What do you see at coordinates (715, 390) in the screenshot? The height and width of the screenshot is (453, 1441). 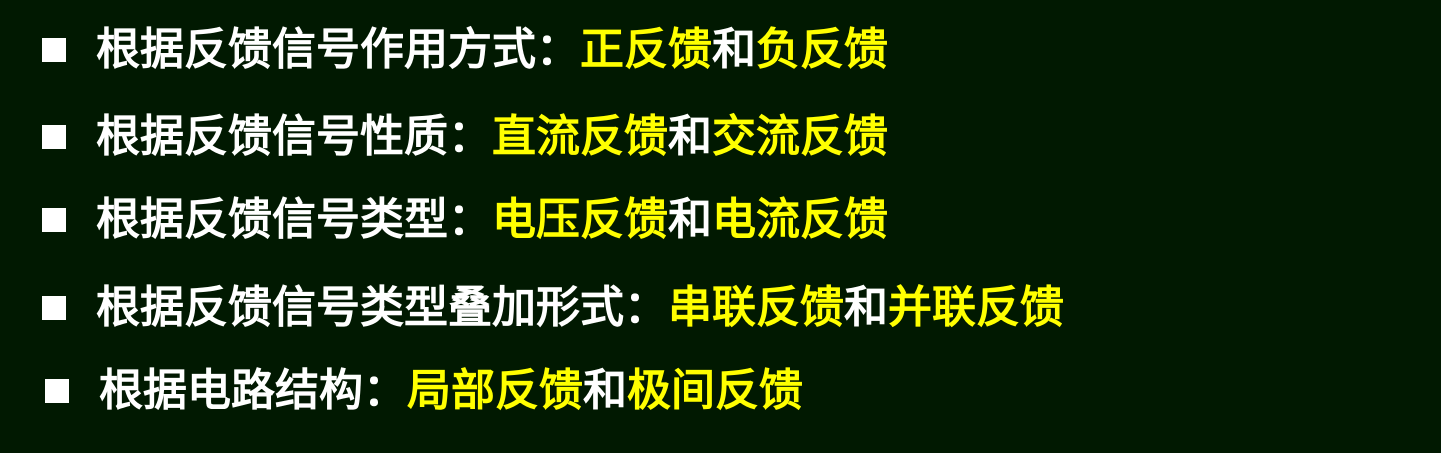 I see `item-term-b: 极间反馈` at bounding box center [715, 390].